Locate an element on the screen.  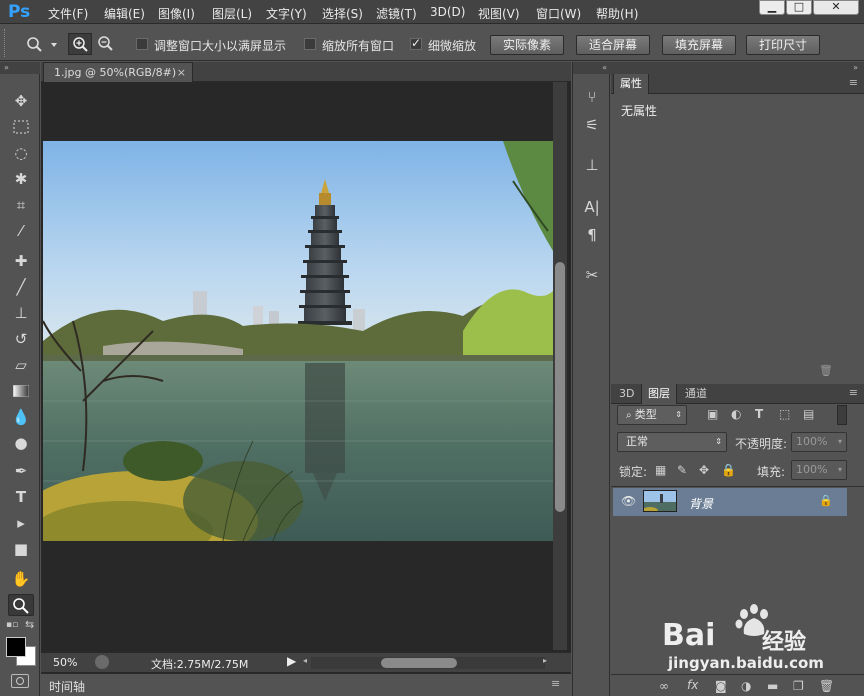
link-layers-icon: ∞ is located at coordinates (664, 686).